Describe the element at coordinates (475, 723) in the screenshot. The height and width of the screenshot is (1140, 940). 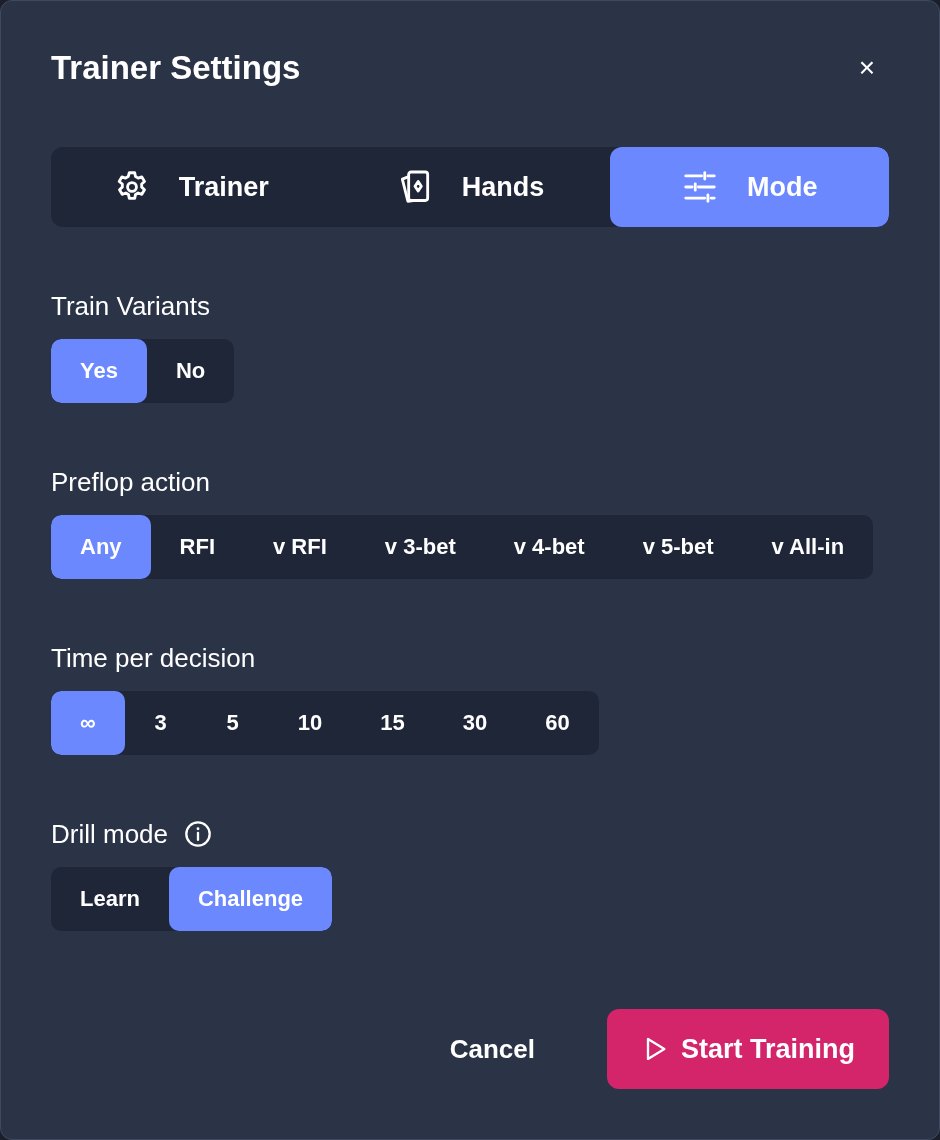
I see `option-button: 30` at that location.